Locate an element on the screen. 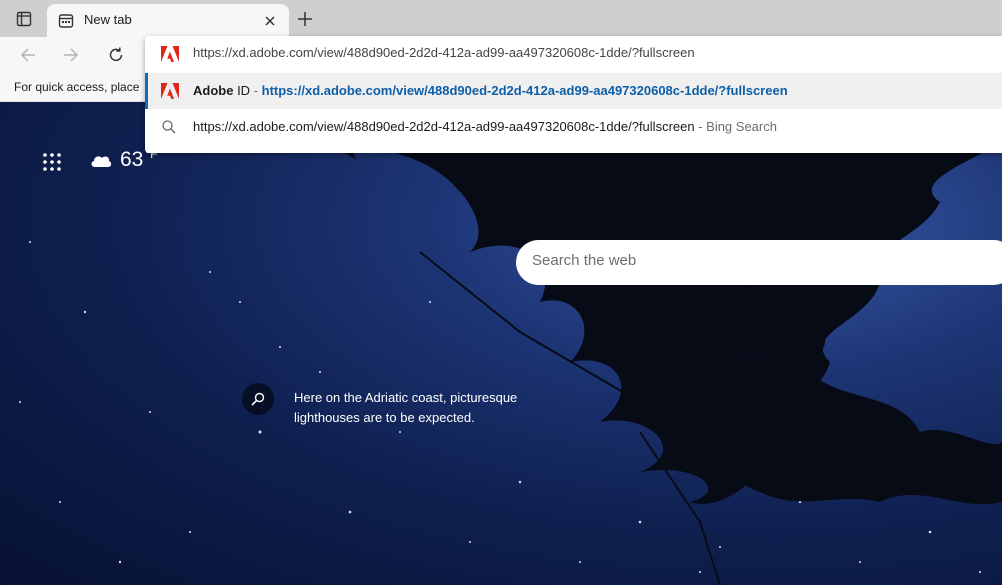 The width and height of the screenshot is (1002, 585). tab-title: New tab is located at coordinates (108, 19).